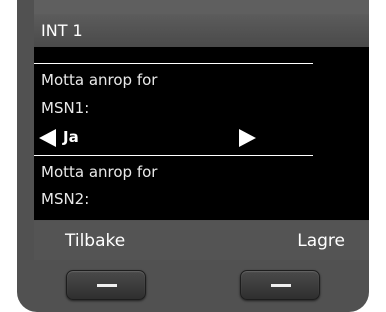 Image resolution: width=386 pixels, height=312 pixels. Describe the element at coordinates (95, 241) in the screenshot. I see `back-softkey-label: Tilbake` at that location.